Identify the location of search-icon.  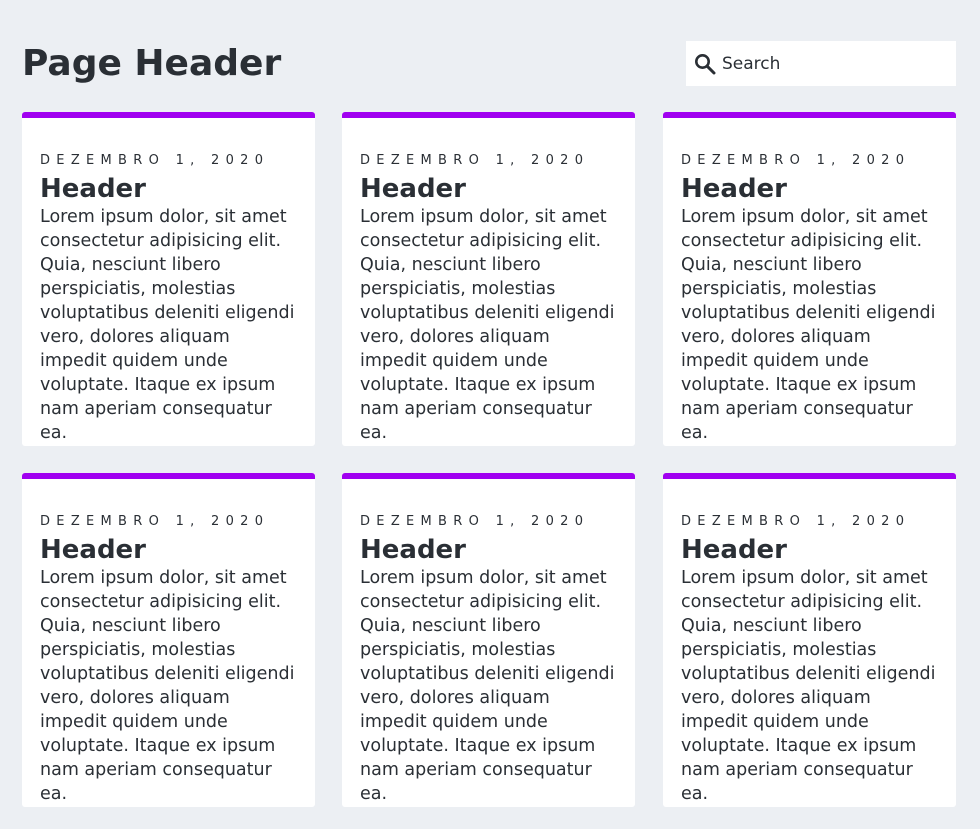
(705, 64).